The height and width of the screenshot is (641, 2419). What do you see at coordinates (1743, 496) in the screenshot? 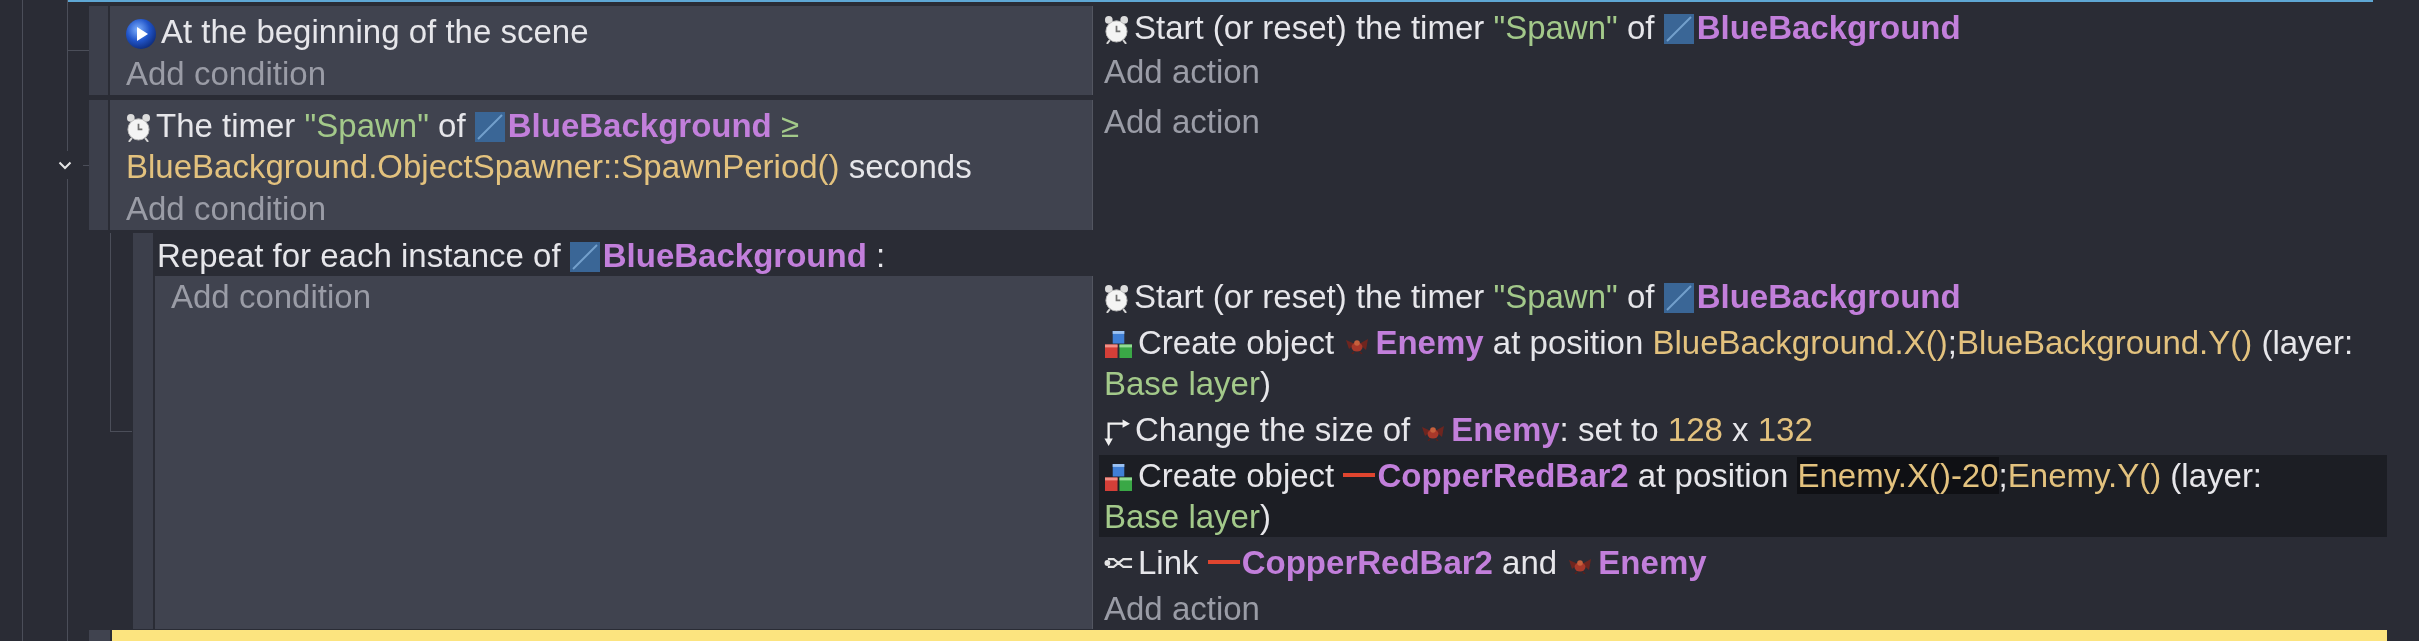
I see `action-item: Create object CopperRedBar2 at position Enemy.X()-20;Enemy.Y() (layer: Base layer)` at bounding box center [1743, 496].